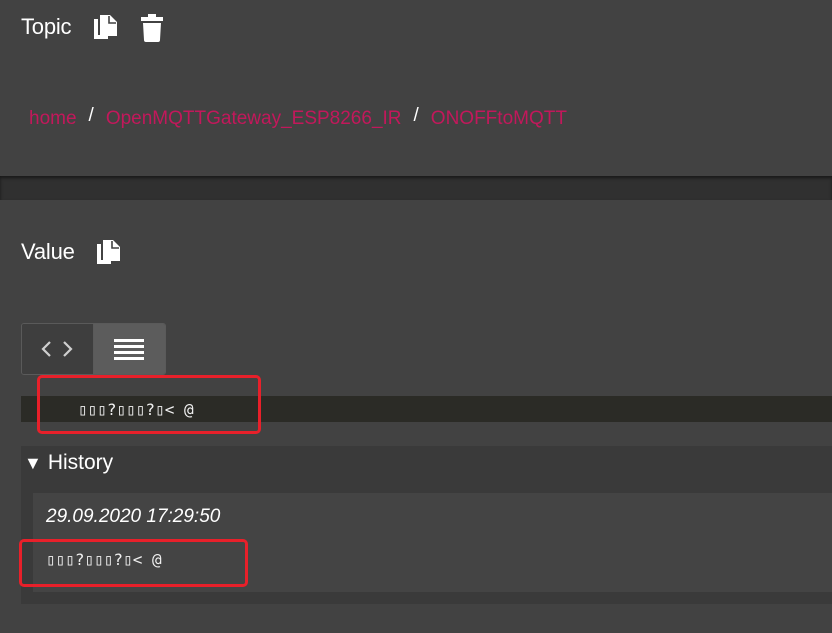 This screenshot has height=633, width=832. What do you see at coordinates (149, 404) in the screenshot?
I see `value-highlight-box` at bounding box center [149, 404].